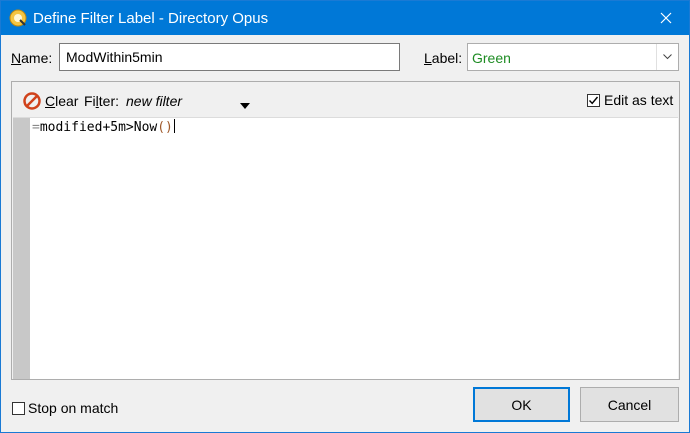  Describe the element at coordinates (32, 58) in the screenshot. I see `name-field-label: Name:` at that location.